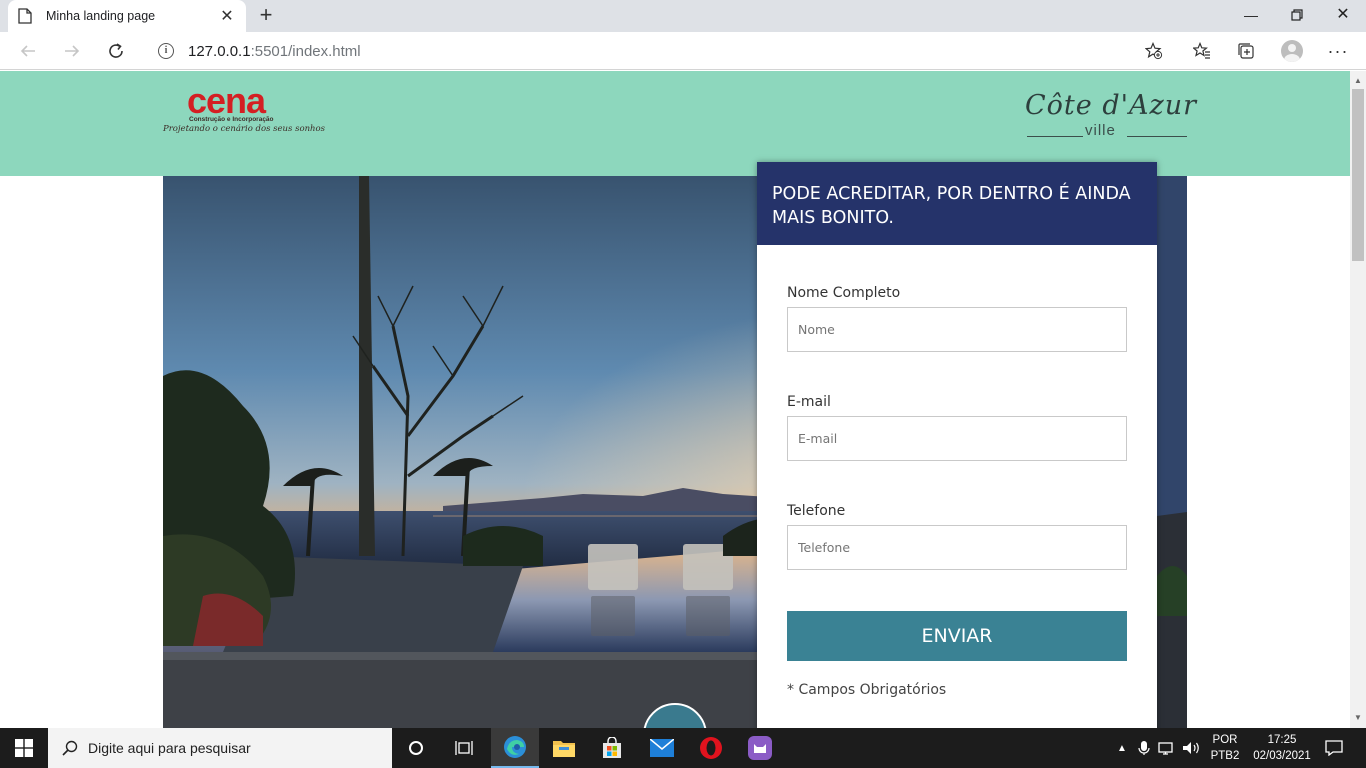  I want to click on notifications-icon, so click(1334, 748).